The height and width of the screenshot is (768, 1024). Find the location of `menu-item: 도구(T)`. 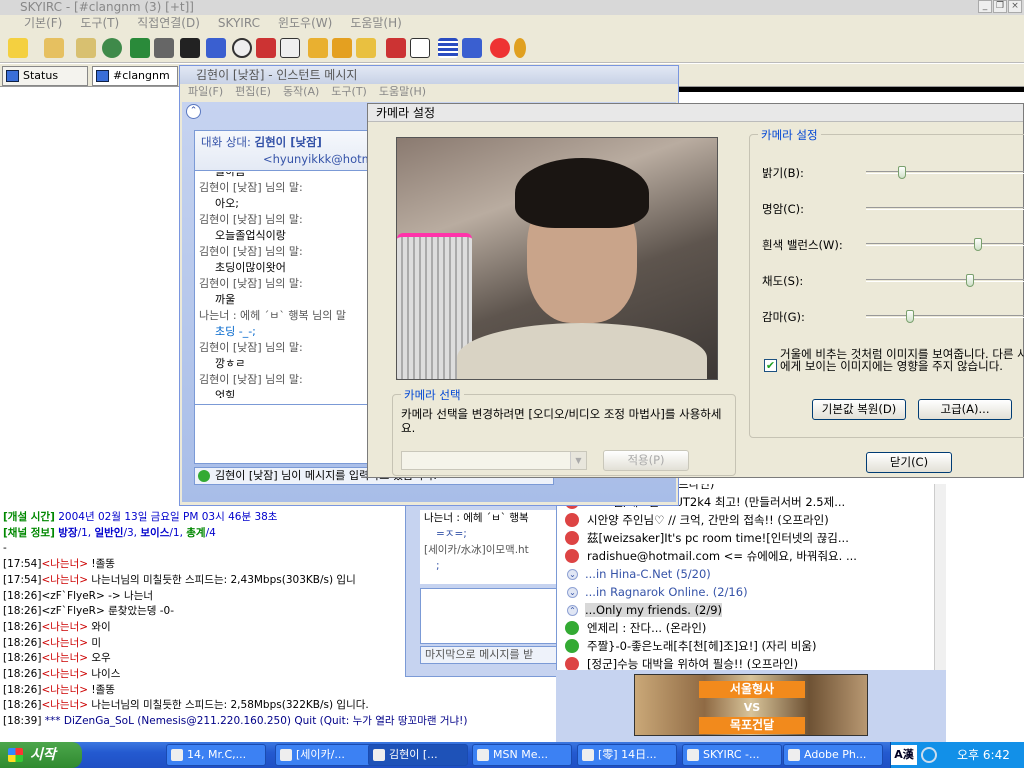

menu-item: 도구(T) is located at coordinates (99, 24).